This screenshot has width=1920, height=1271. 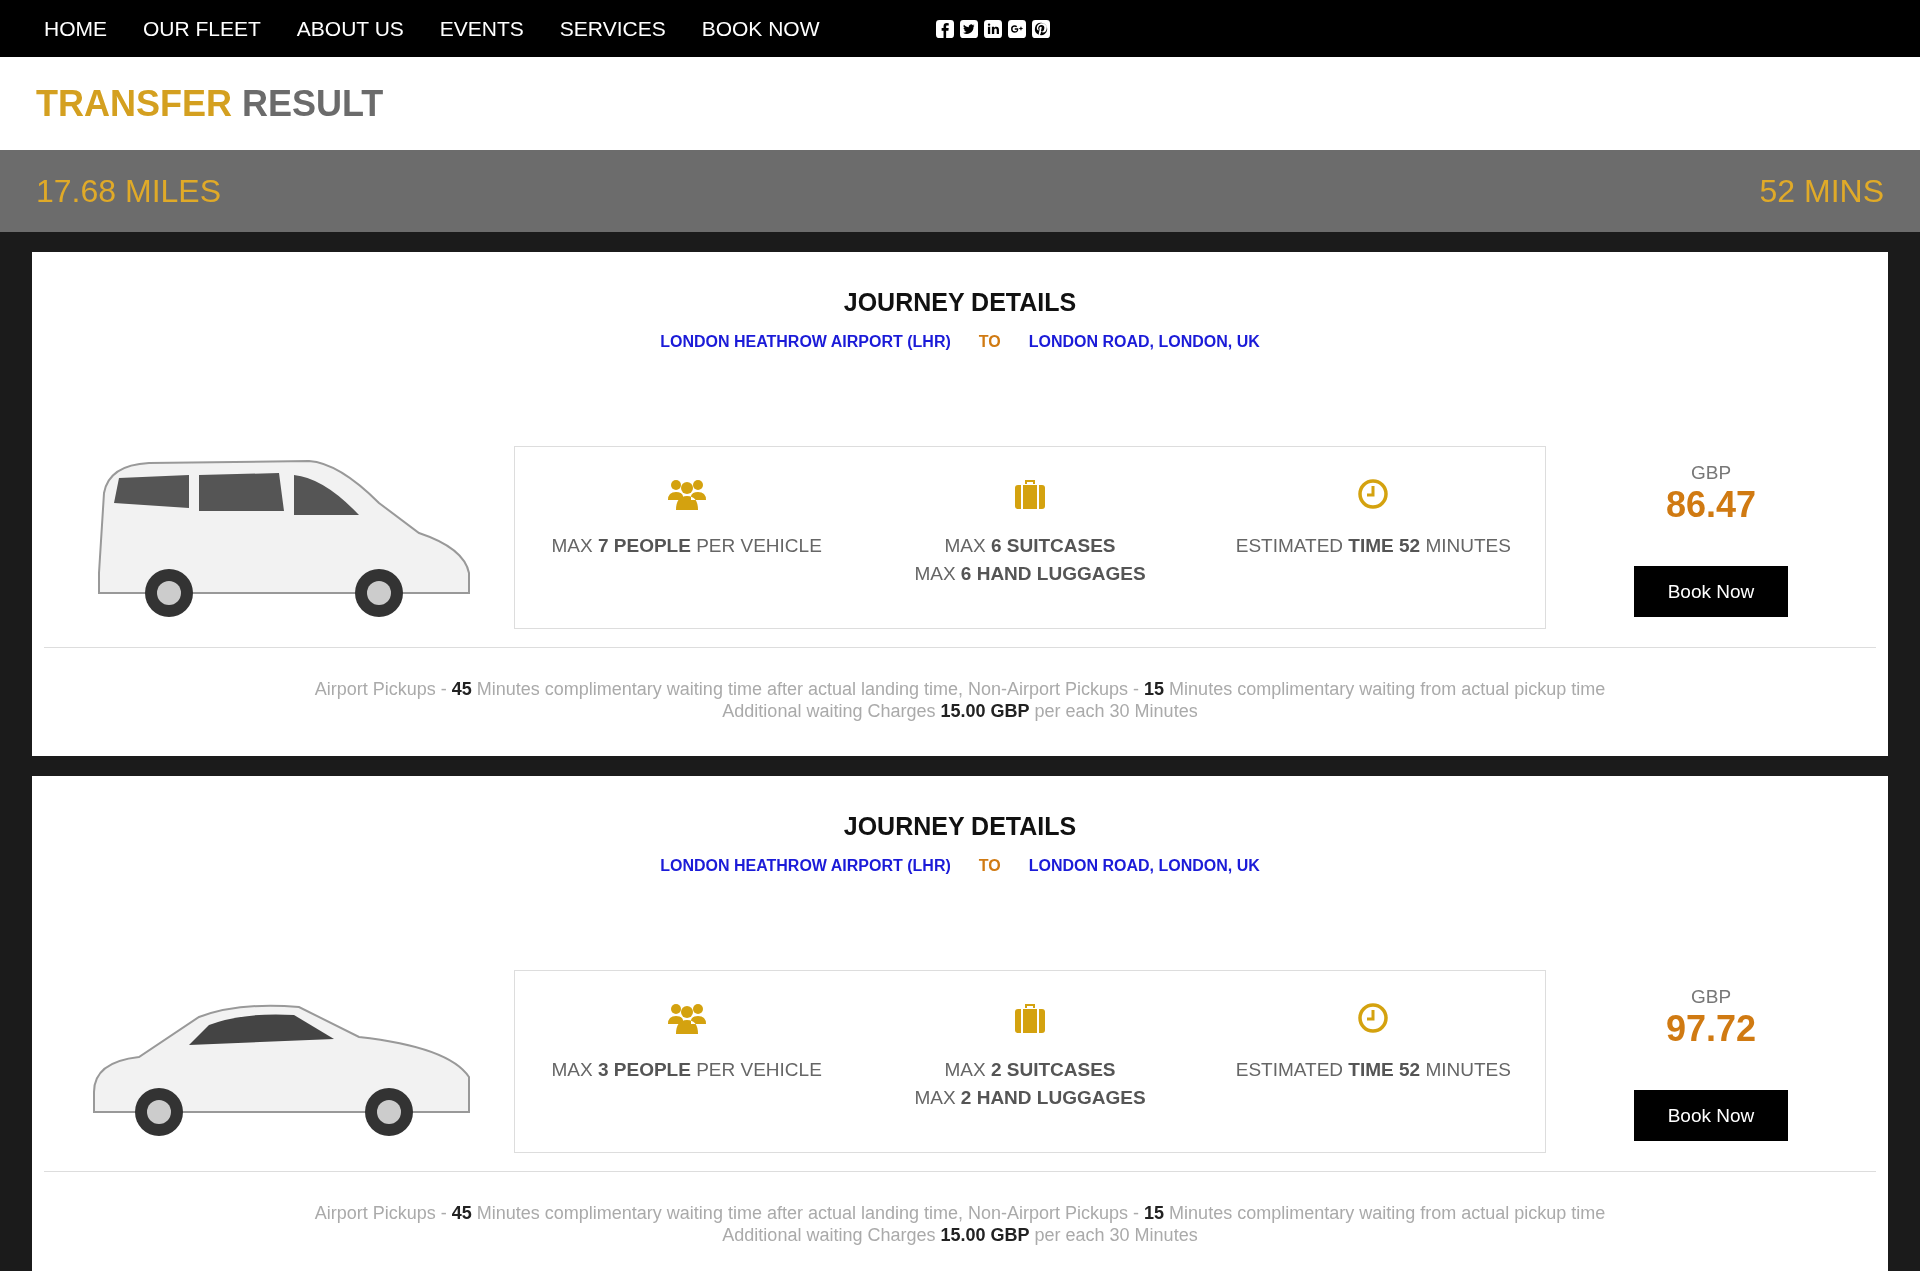 I want to click on feature-text: MAX 7 PEOPLE PER VEHICLE, so click(x=686, y=546).